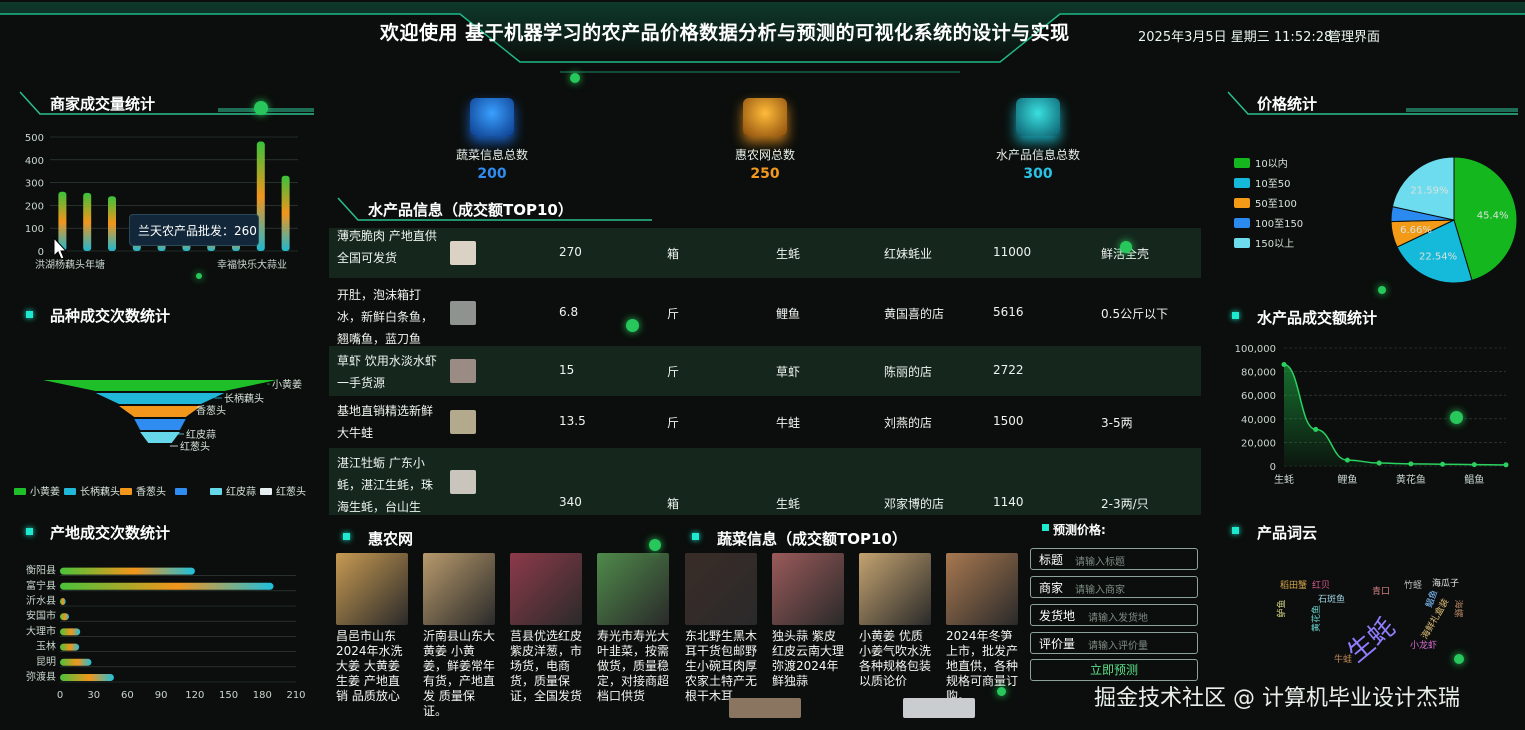 The image size is (1525, 730). I want to click on admin-link: 管理界面, so click(1354, 35).